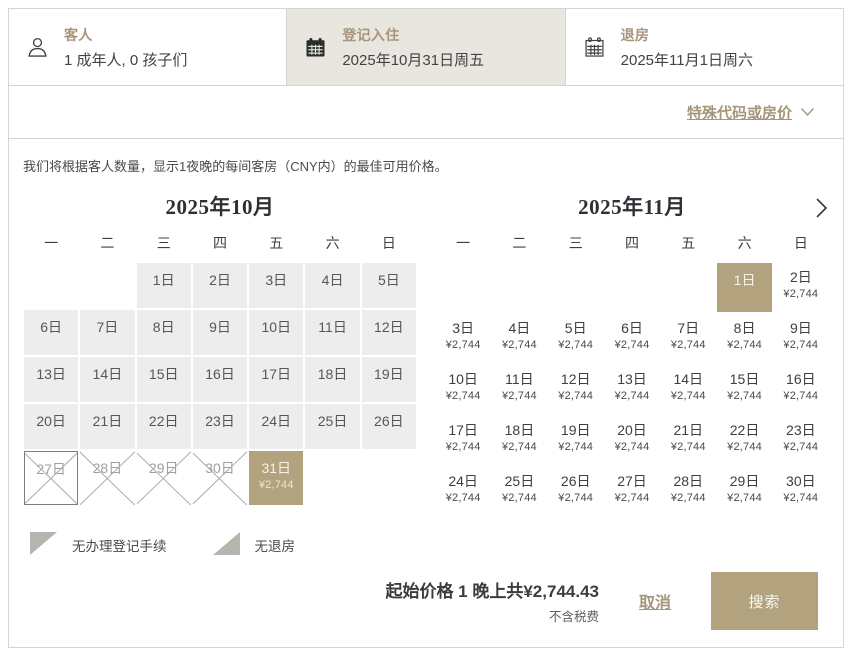 This screenshot has height=658, width=852. I want to click on calendar-day-cell: 11日 ¥2,744, so click(519, 389).